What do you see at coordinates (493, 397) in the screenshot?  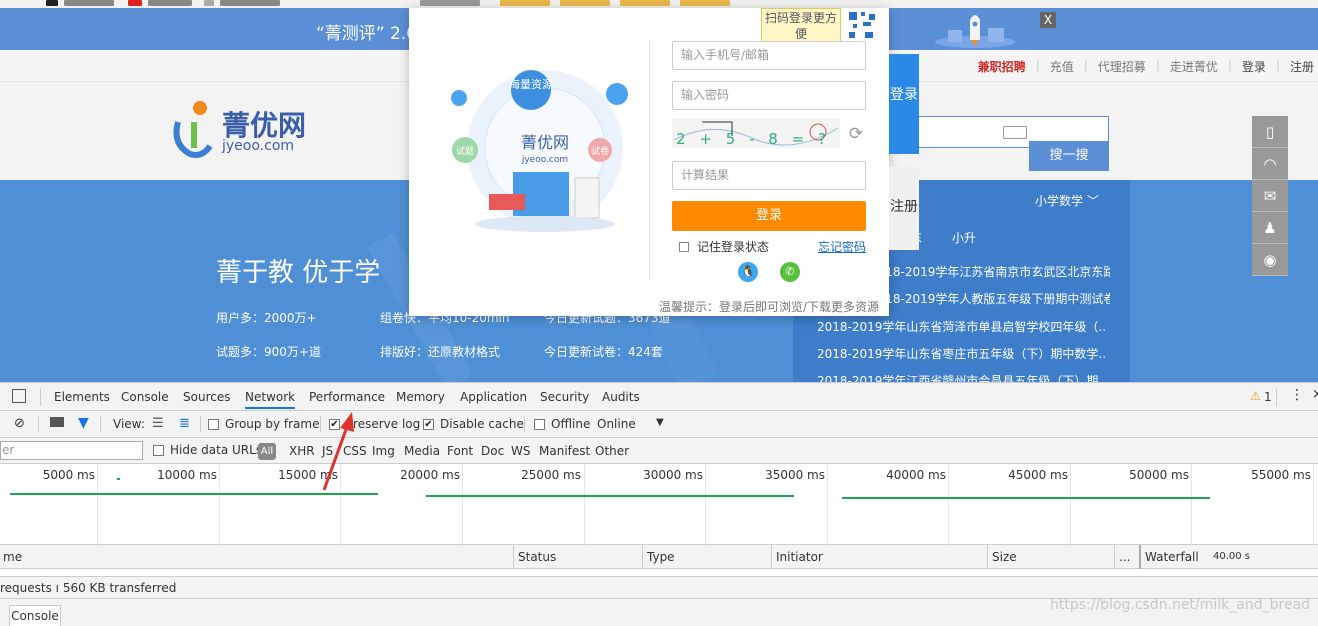 I see `tab-application: Application` at bounding box center [493, 397].